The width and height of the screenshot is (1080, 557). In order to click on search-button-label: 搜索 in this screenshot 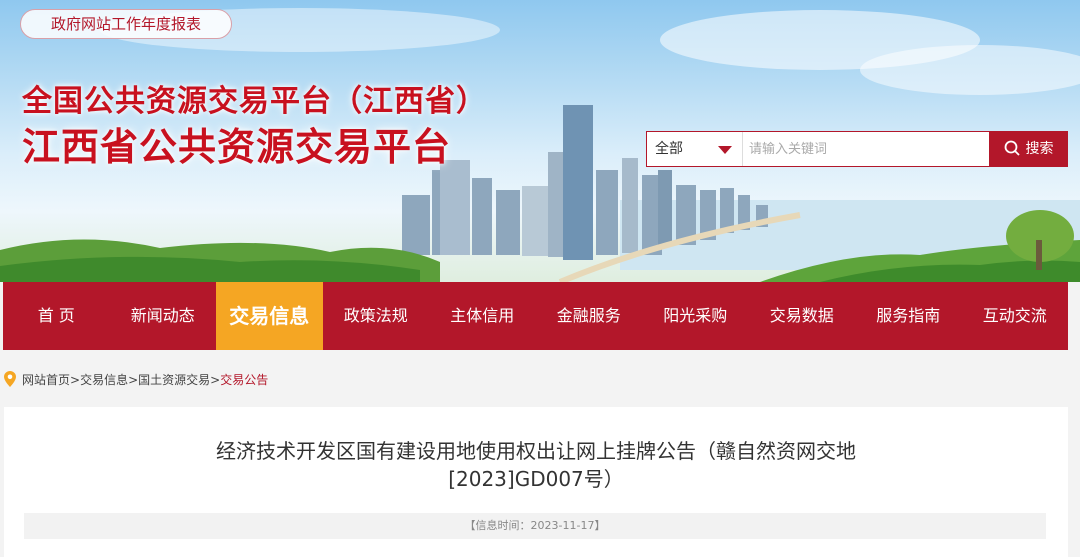, I will do `click(1039, 149)`.